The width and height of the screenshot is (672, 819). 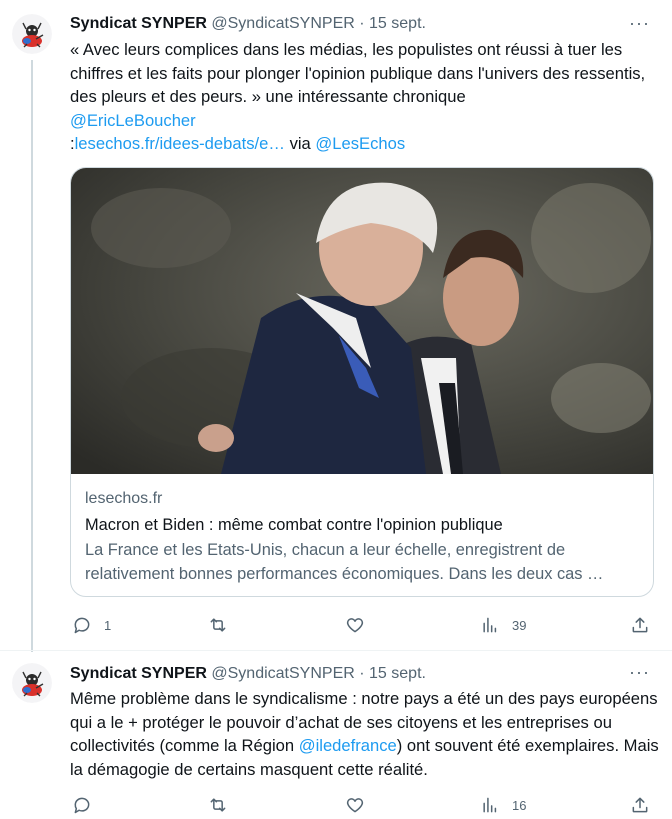 I want to click on views-count: 16, so click(x=519, y=805).